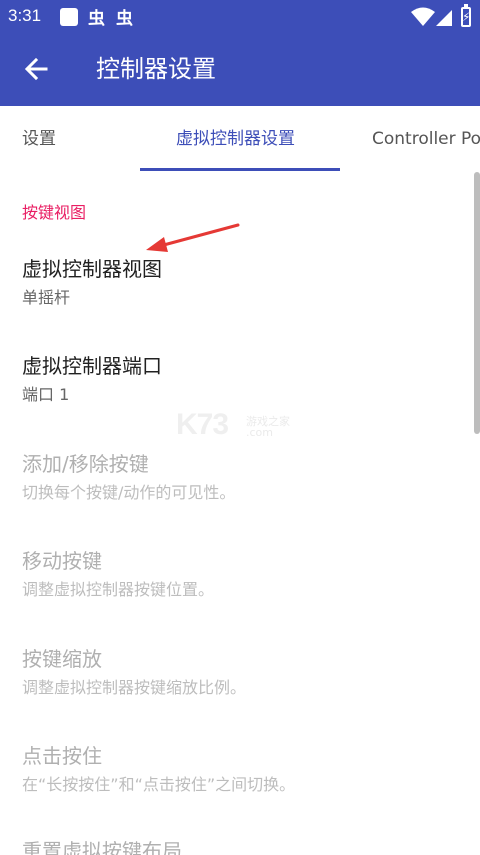 The image size is (480, 855). What do you see at coordinates (426, 139) in the screenshot?
I see `tab-controller-port: Controller Po` at bounding box center [426, 139].